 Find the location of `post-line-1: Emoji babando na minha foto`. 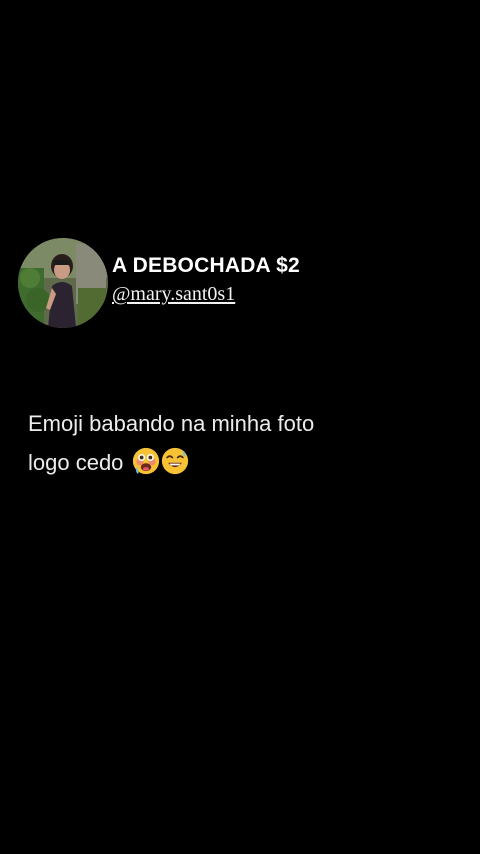

post-line-1: Emoji babando na minha foto is located at coordinates (171, 423).